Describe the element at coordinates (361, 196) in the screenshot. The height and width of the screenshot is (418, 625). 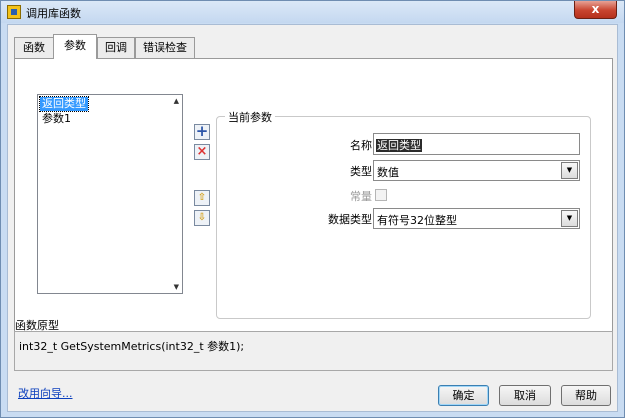
I see `constant-label: 常量` at that location.